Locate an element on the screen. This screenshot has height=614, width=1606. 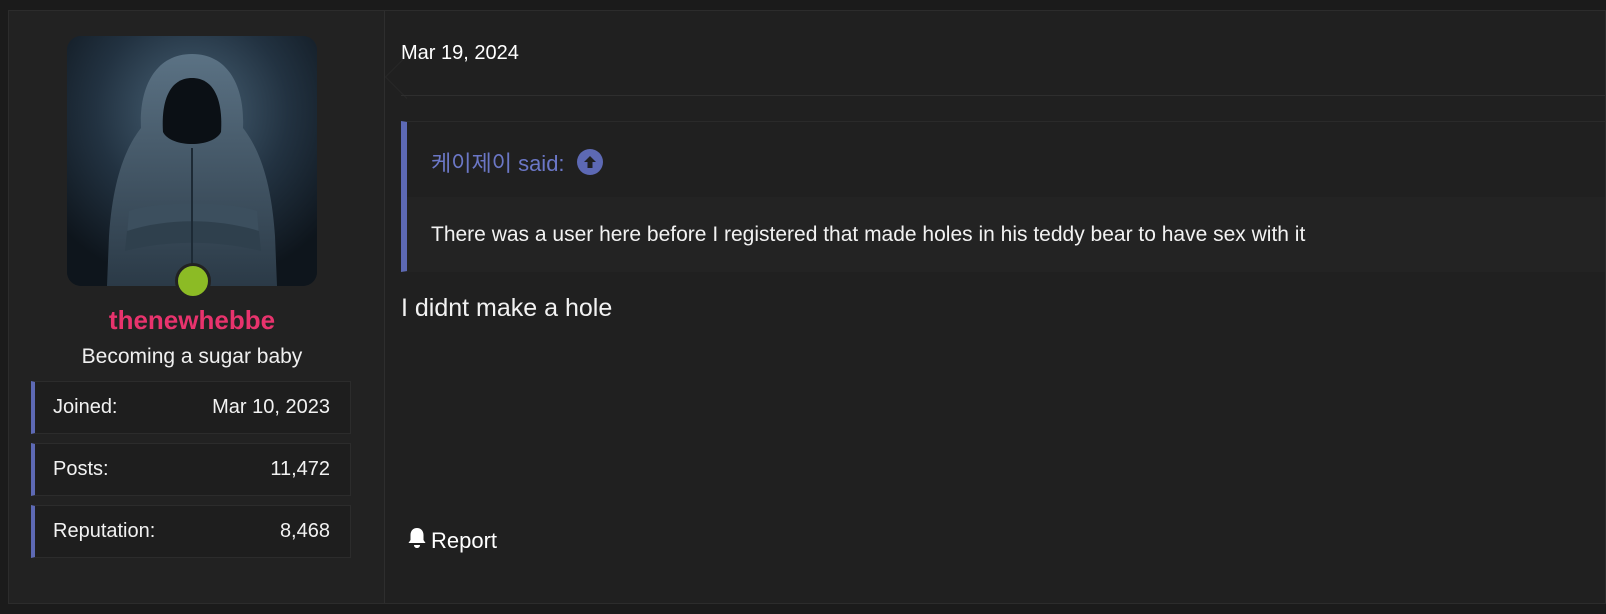
stat-joined: Joined: Mar 10, 2023 is located at coordinates (191, 407).